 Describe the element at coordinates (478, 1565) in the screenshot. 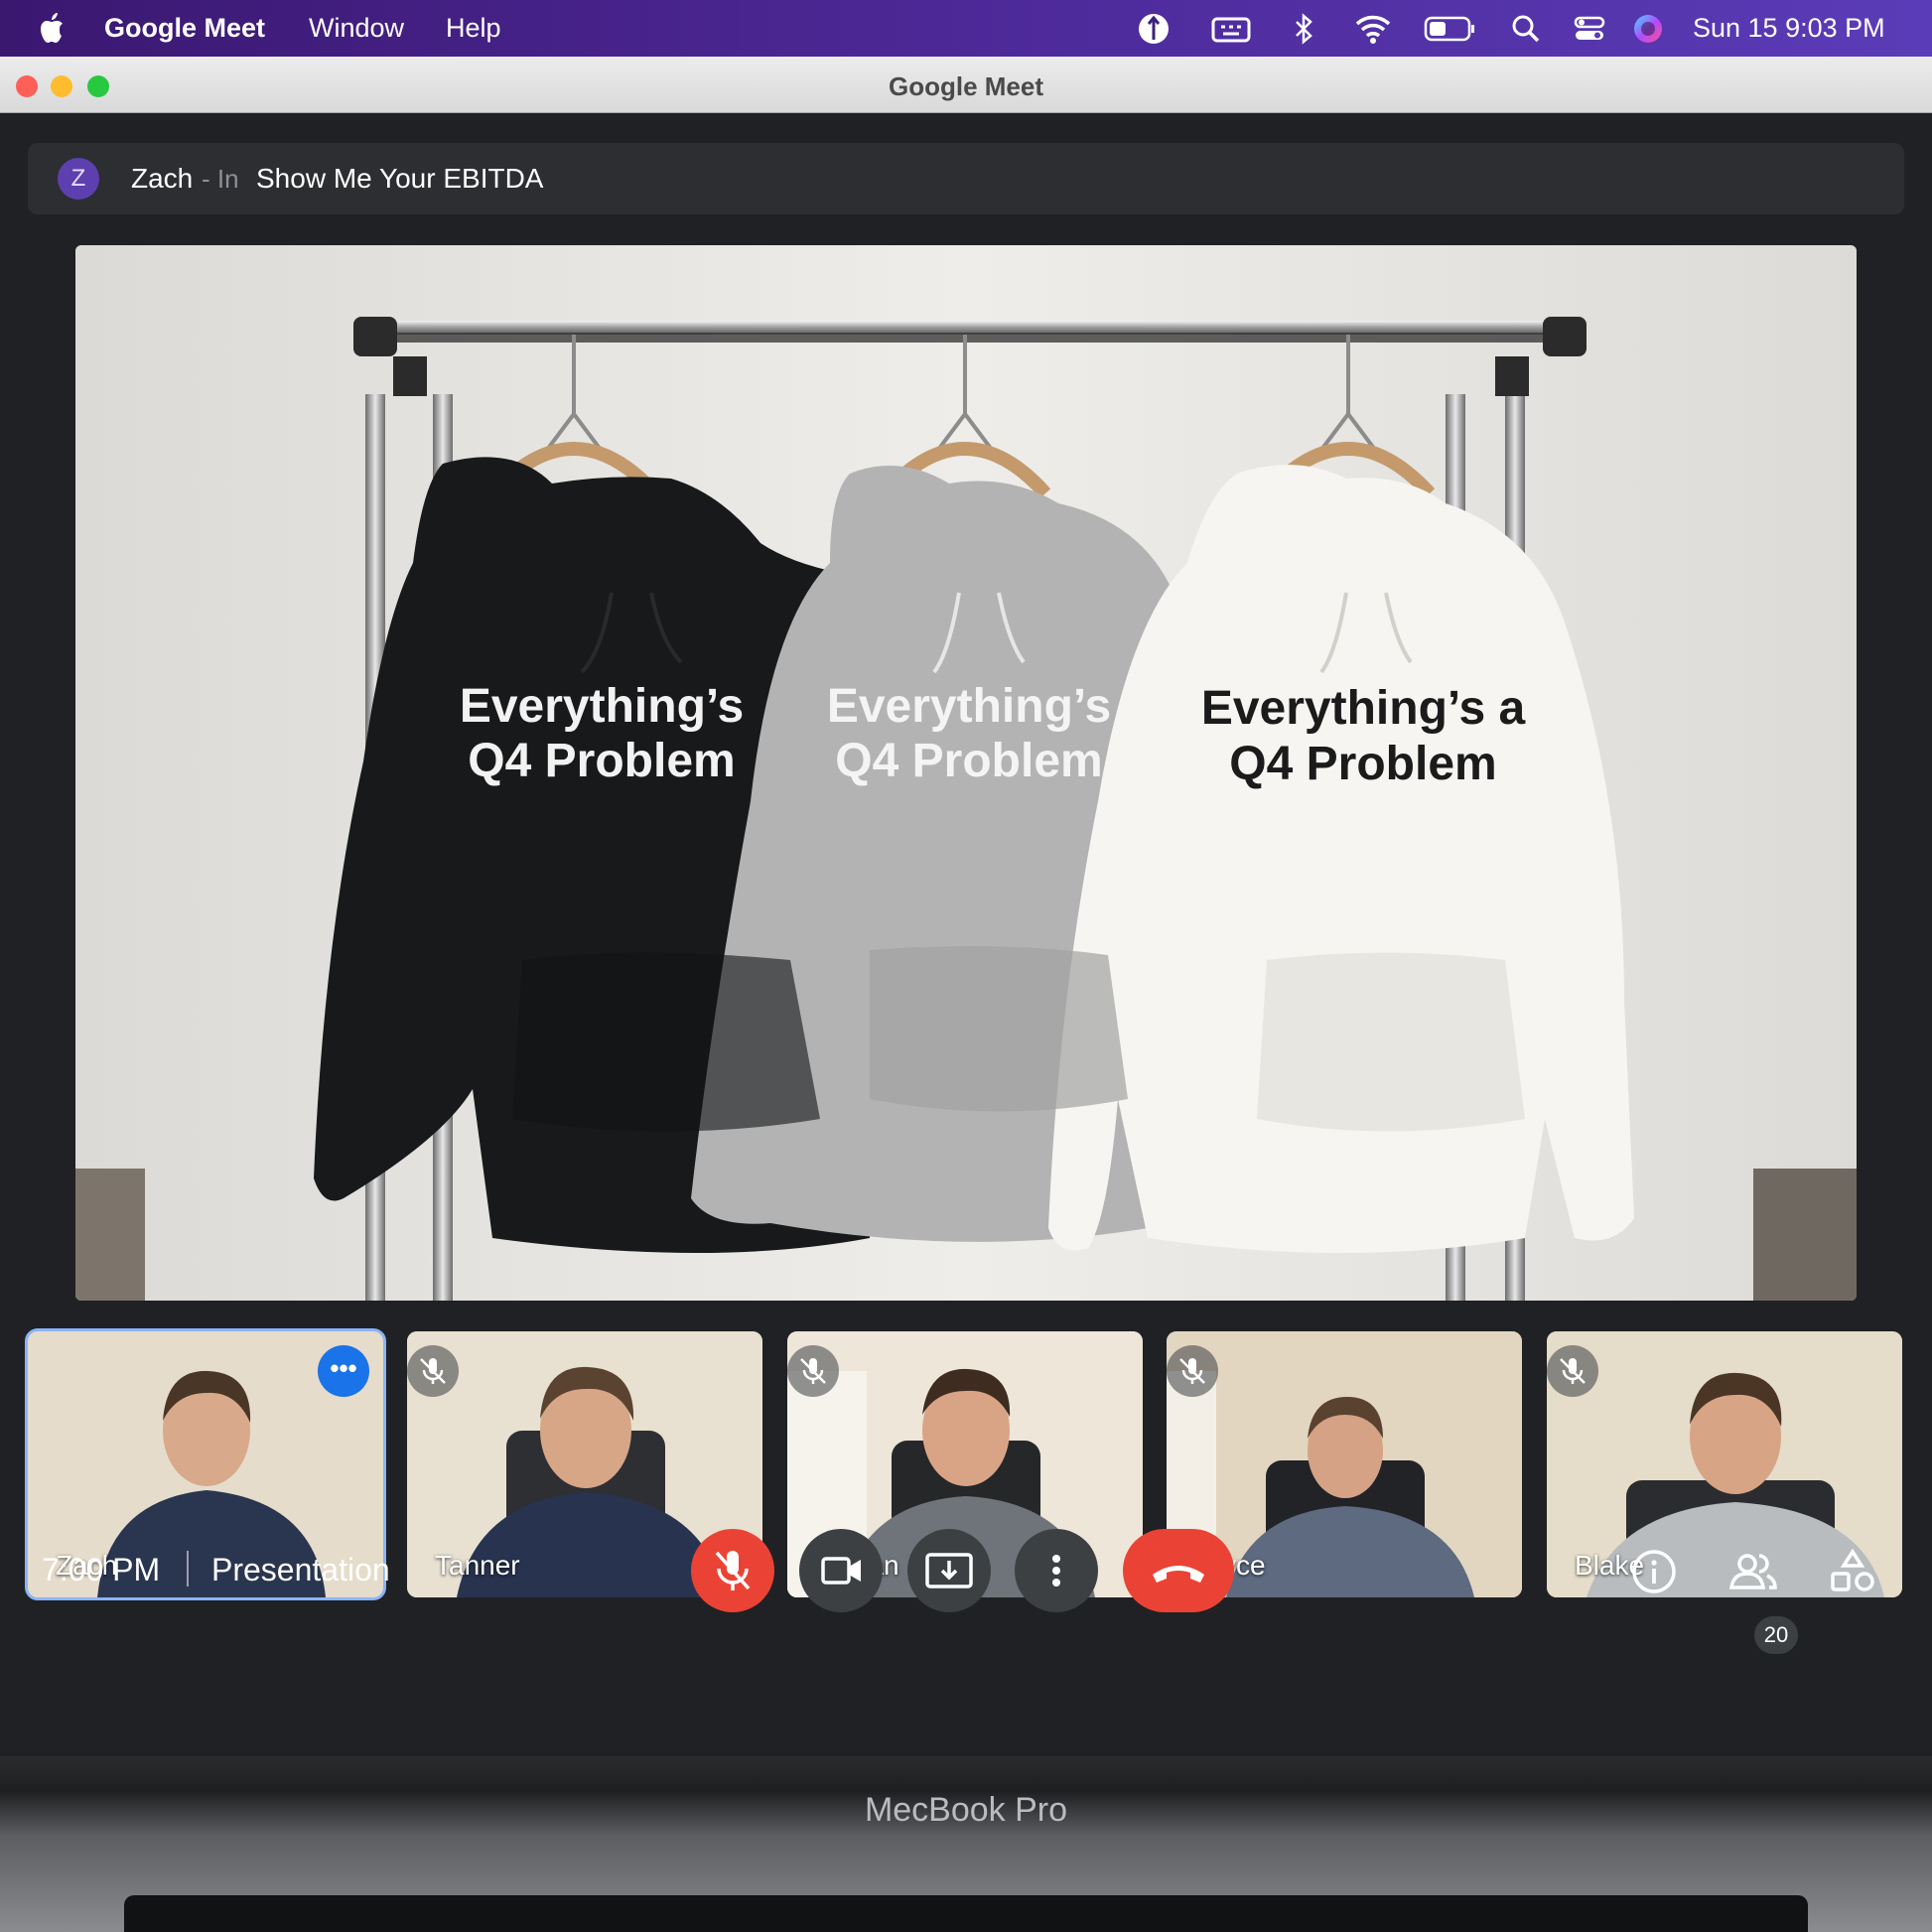

I see `participant-name: Tanner` at that location.